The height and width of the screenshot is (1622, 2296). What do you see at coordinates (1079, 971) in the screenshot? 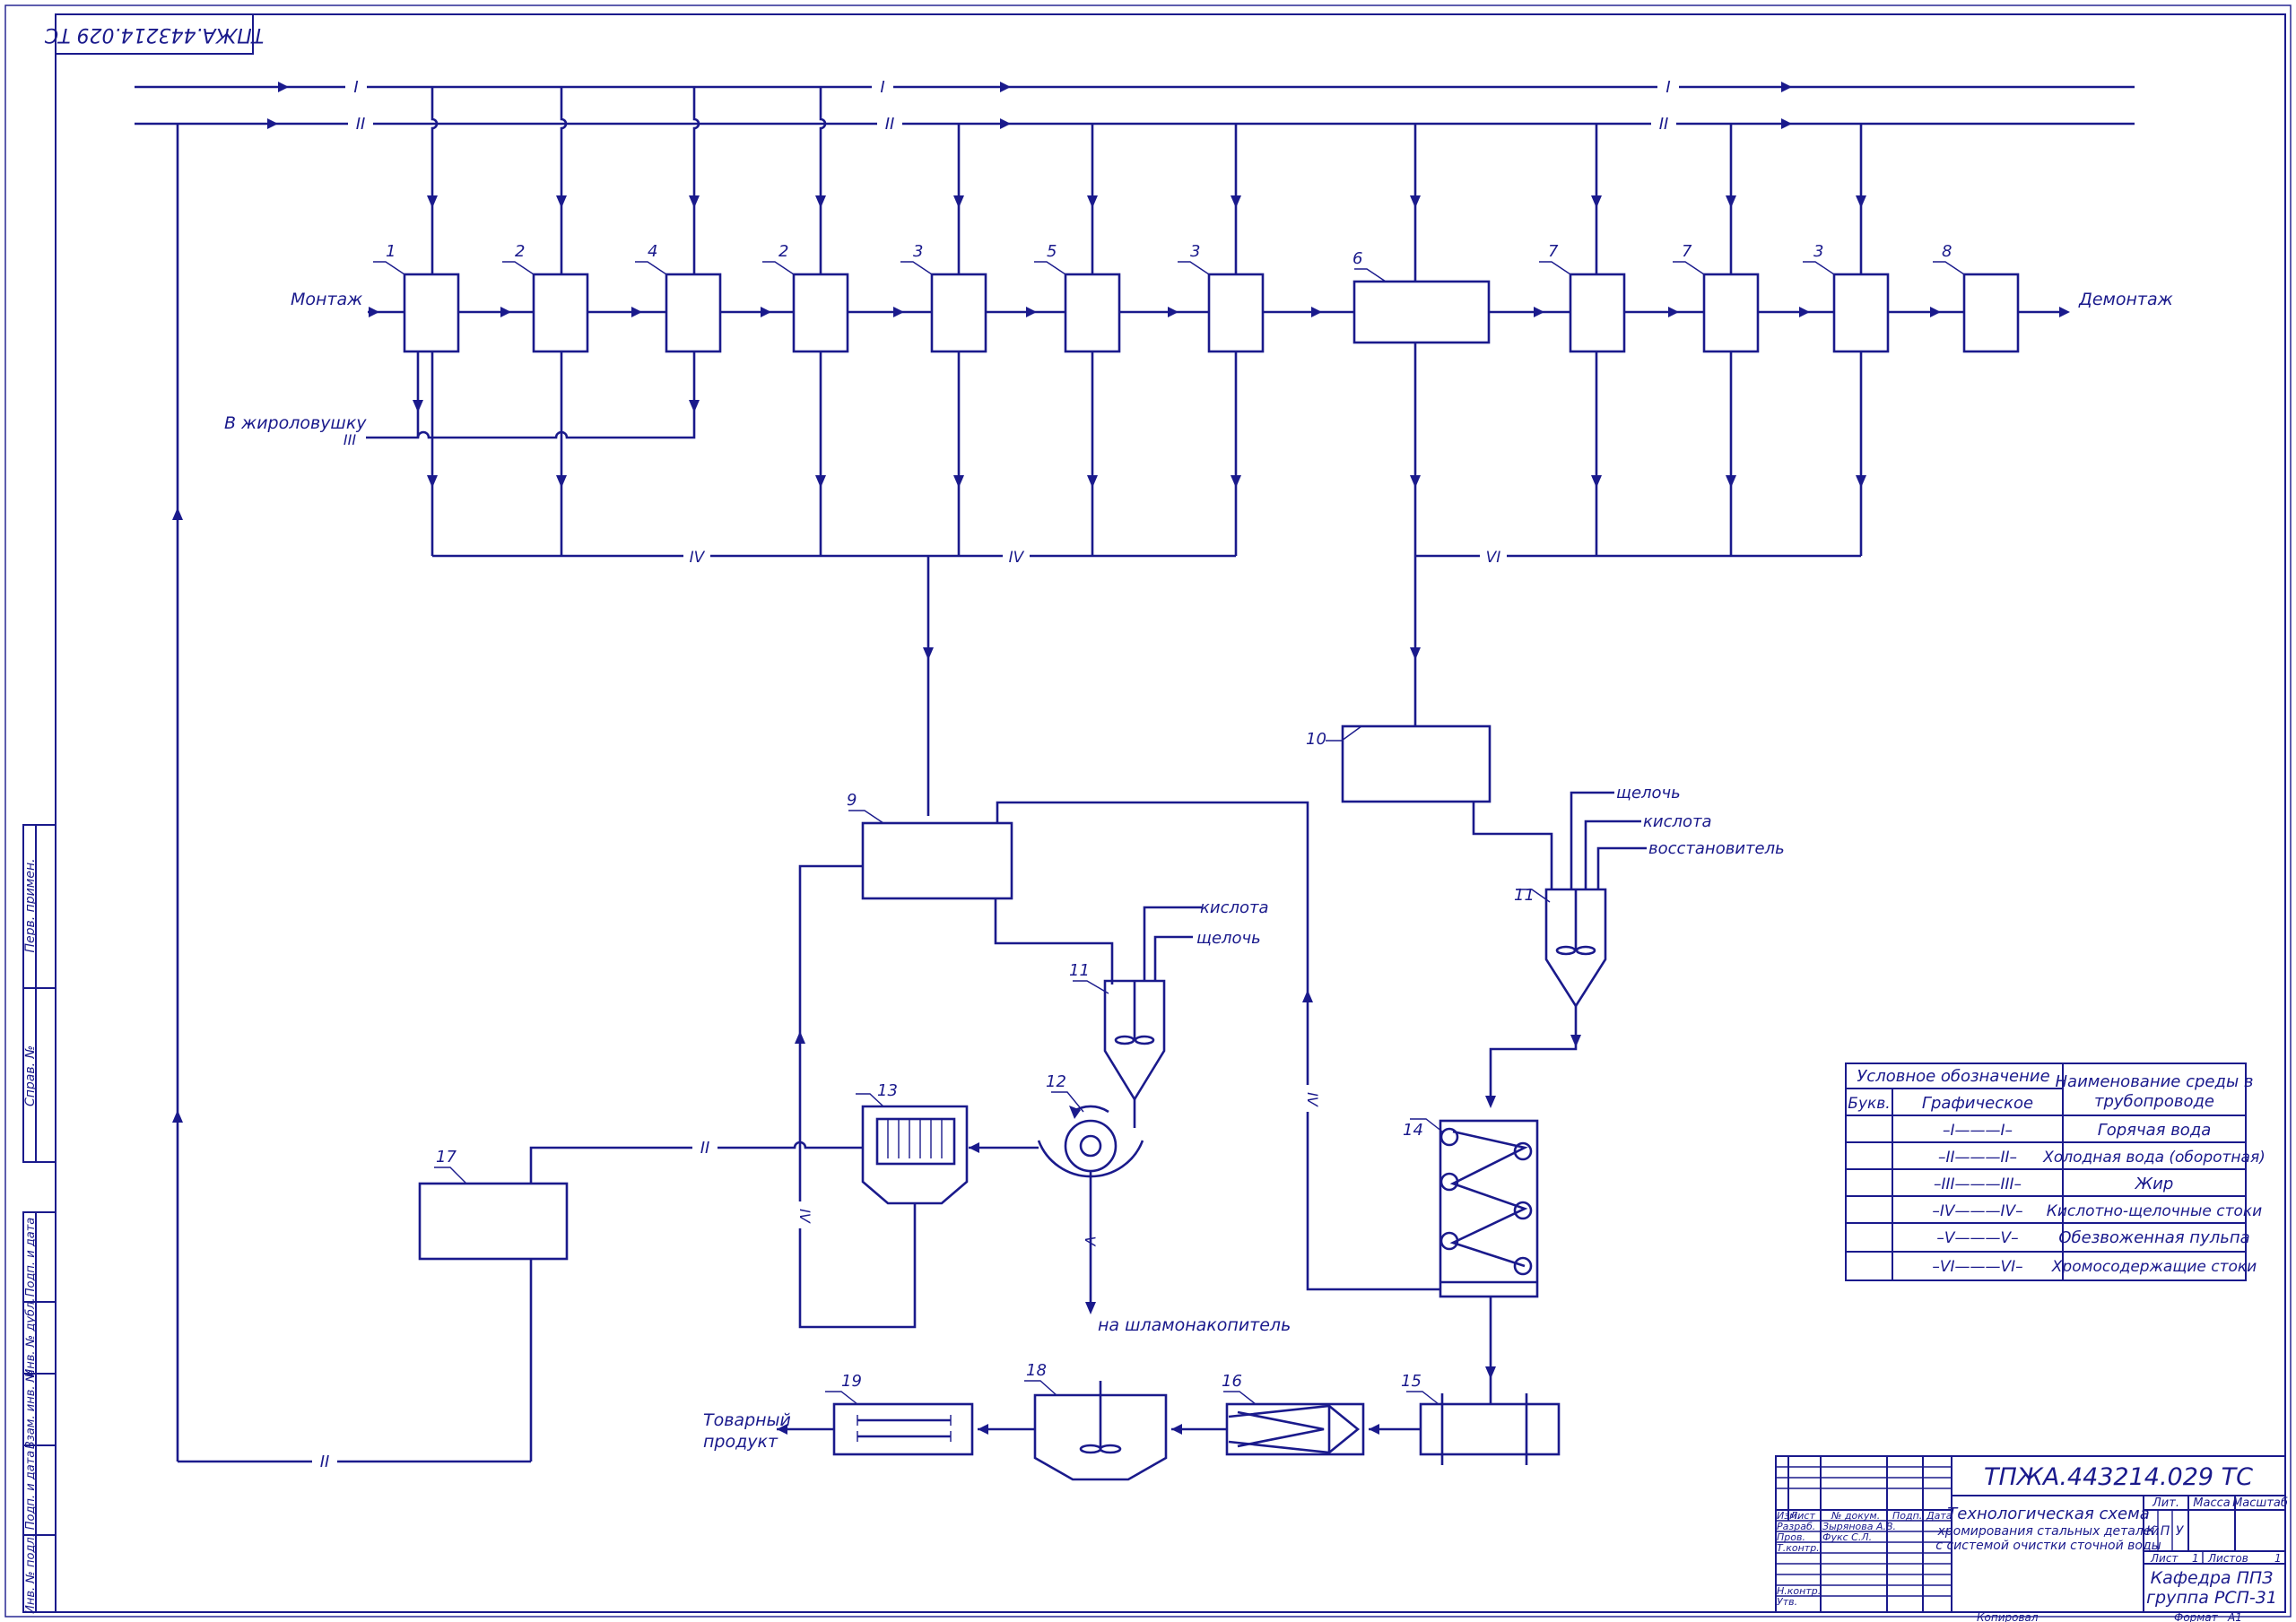
I see `num-11a: 11` at bounding box center [1079, 971].